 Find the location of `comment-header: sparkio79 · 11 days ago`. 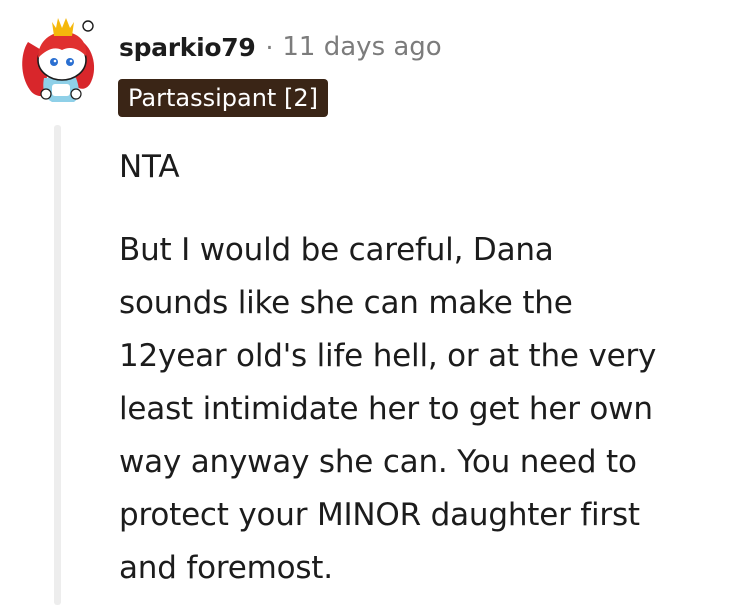

comment-header: sparkio79 · 11 days ago is located at coordinates (280, 47).